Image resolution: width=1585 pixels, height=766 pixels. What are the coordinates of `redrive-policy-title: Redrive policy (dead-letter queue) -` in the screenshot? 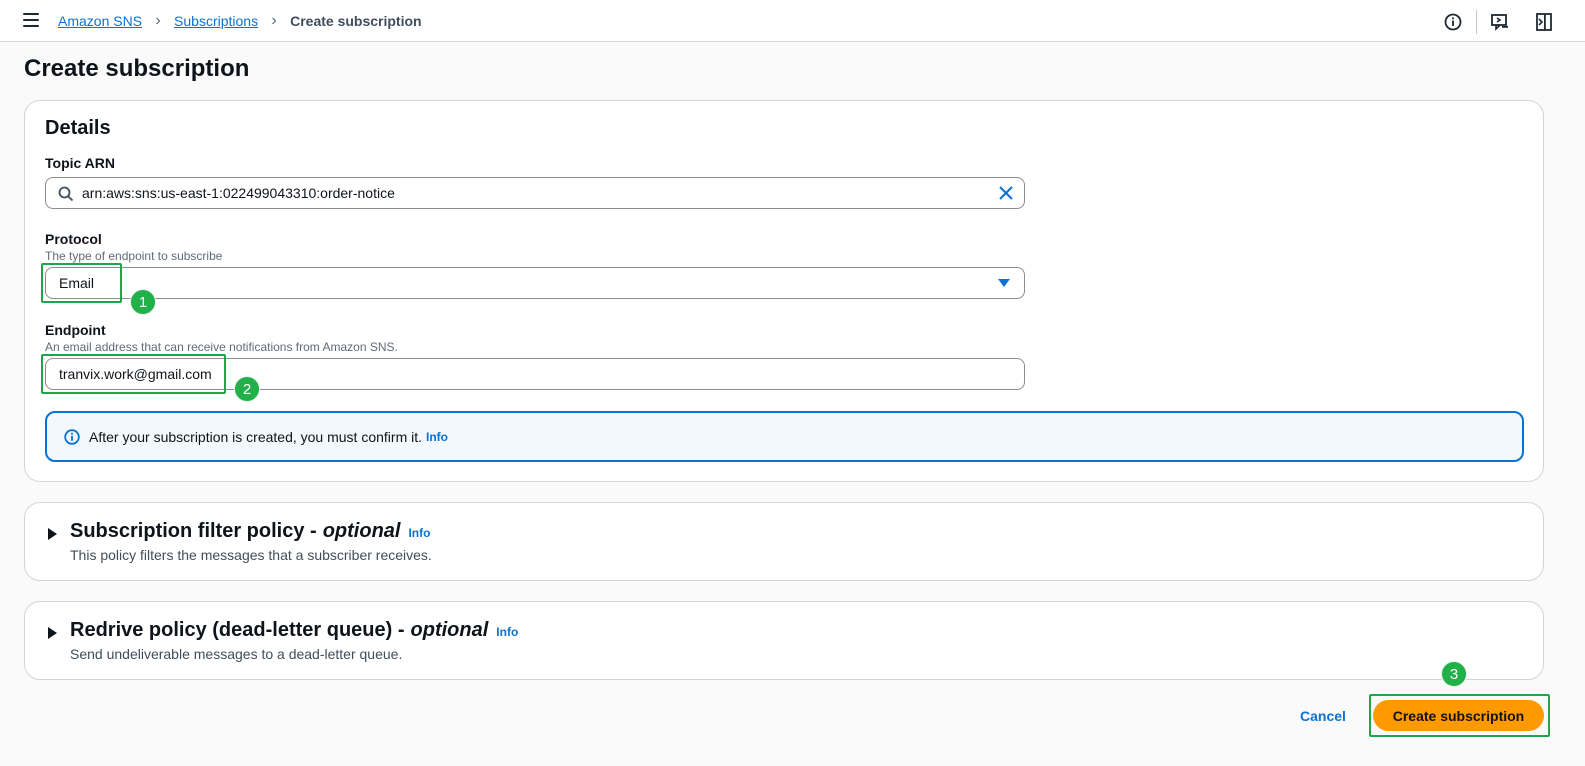 It's located at (237, 630).